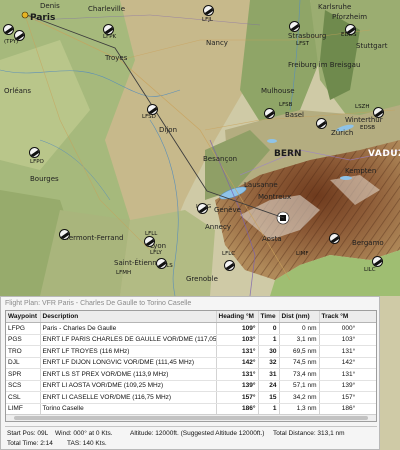 This screenshot has width=400, height=450. What do you see at coordinates (237, 340) in the screenshot?
I see `cell-heading: 103°` at bounding box center [237, 340].